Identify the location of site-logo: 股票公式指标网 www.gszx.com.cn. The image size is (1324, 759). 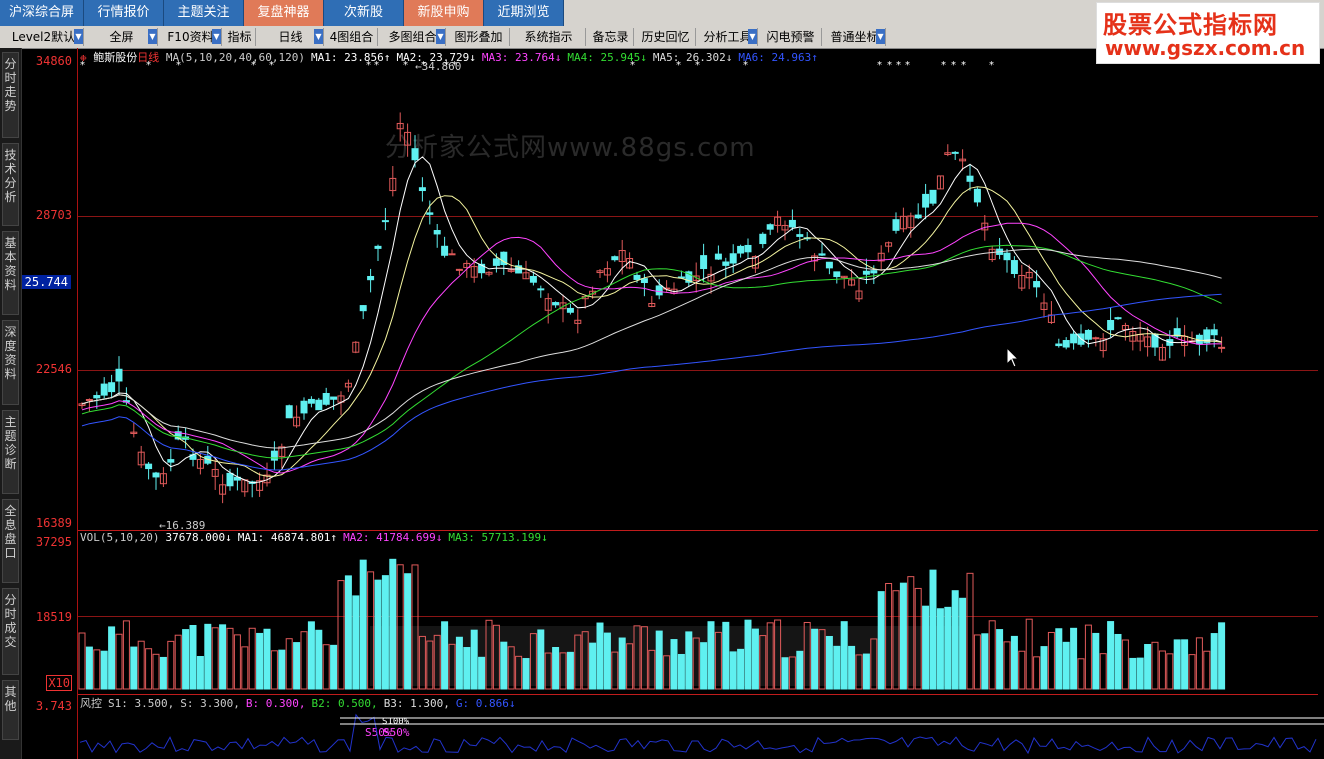
(1208, 33).